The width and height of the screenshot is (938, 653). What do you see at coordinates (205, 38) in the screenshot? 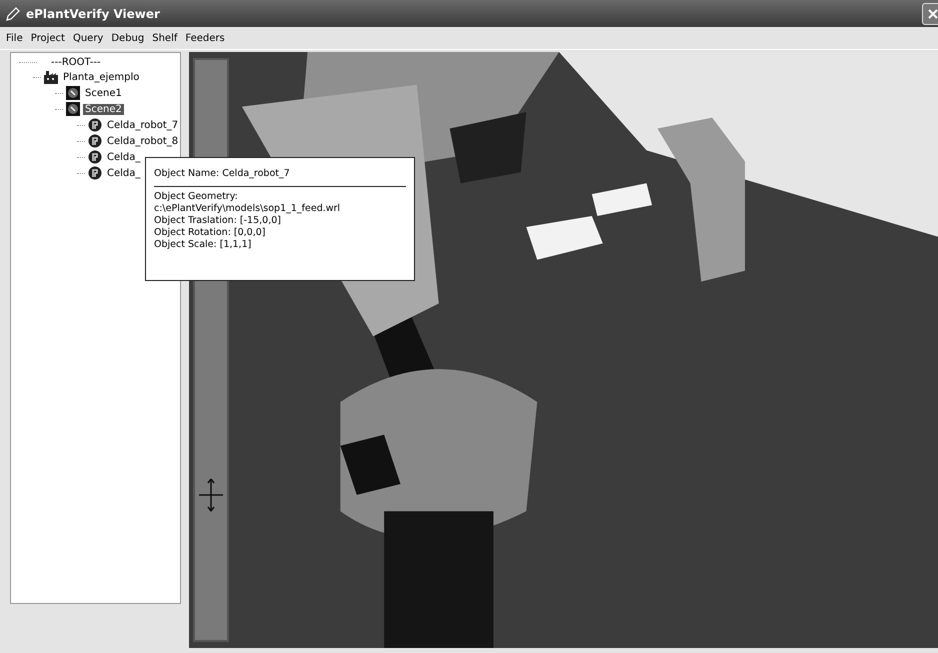
I see `menu-item: Feeders` at bounding box center [205, 38].